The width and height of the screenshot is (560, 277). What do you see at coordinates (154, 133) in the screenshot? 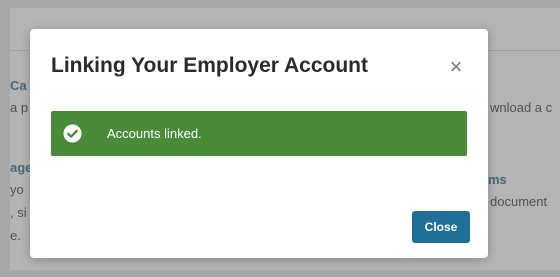
I see `alert-message: Accounts linked.` at bounding box center [154, 133].